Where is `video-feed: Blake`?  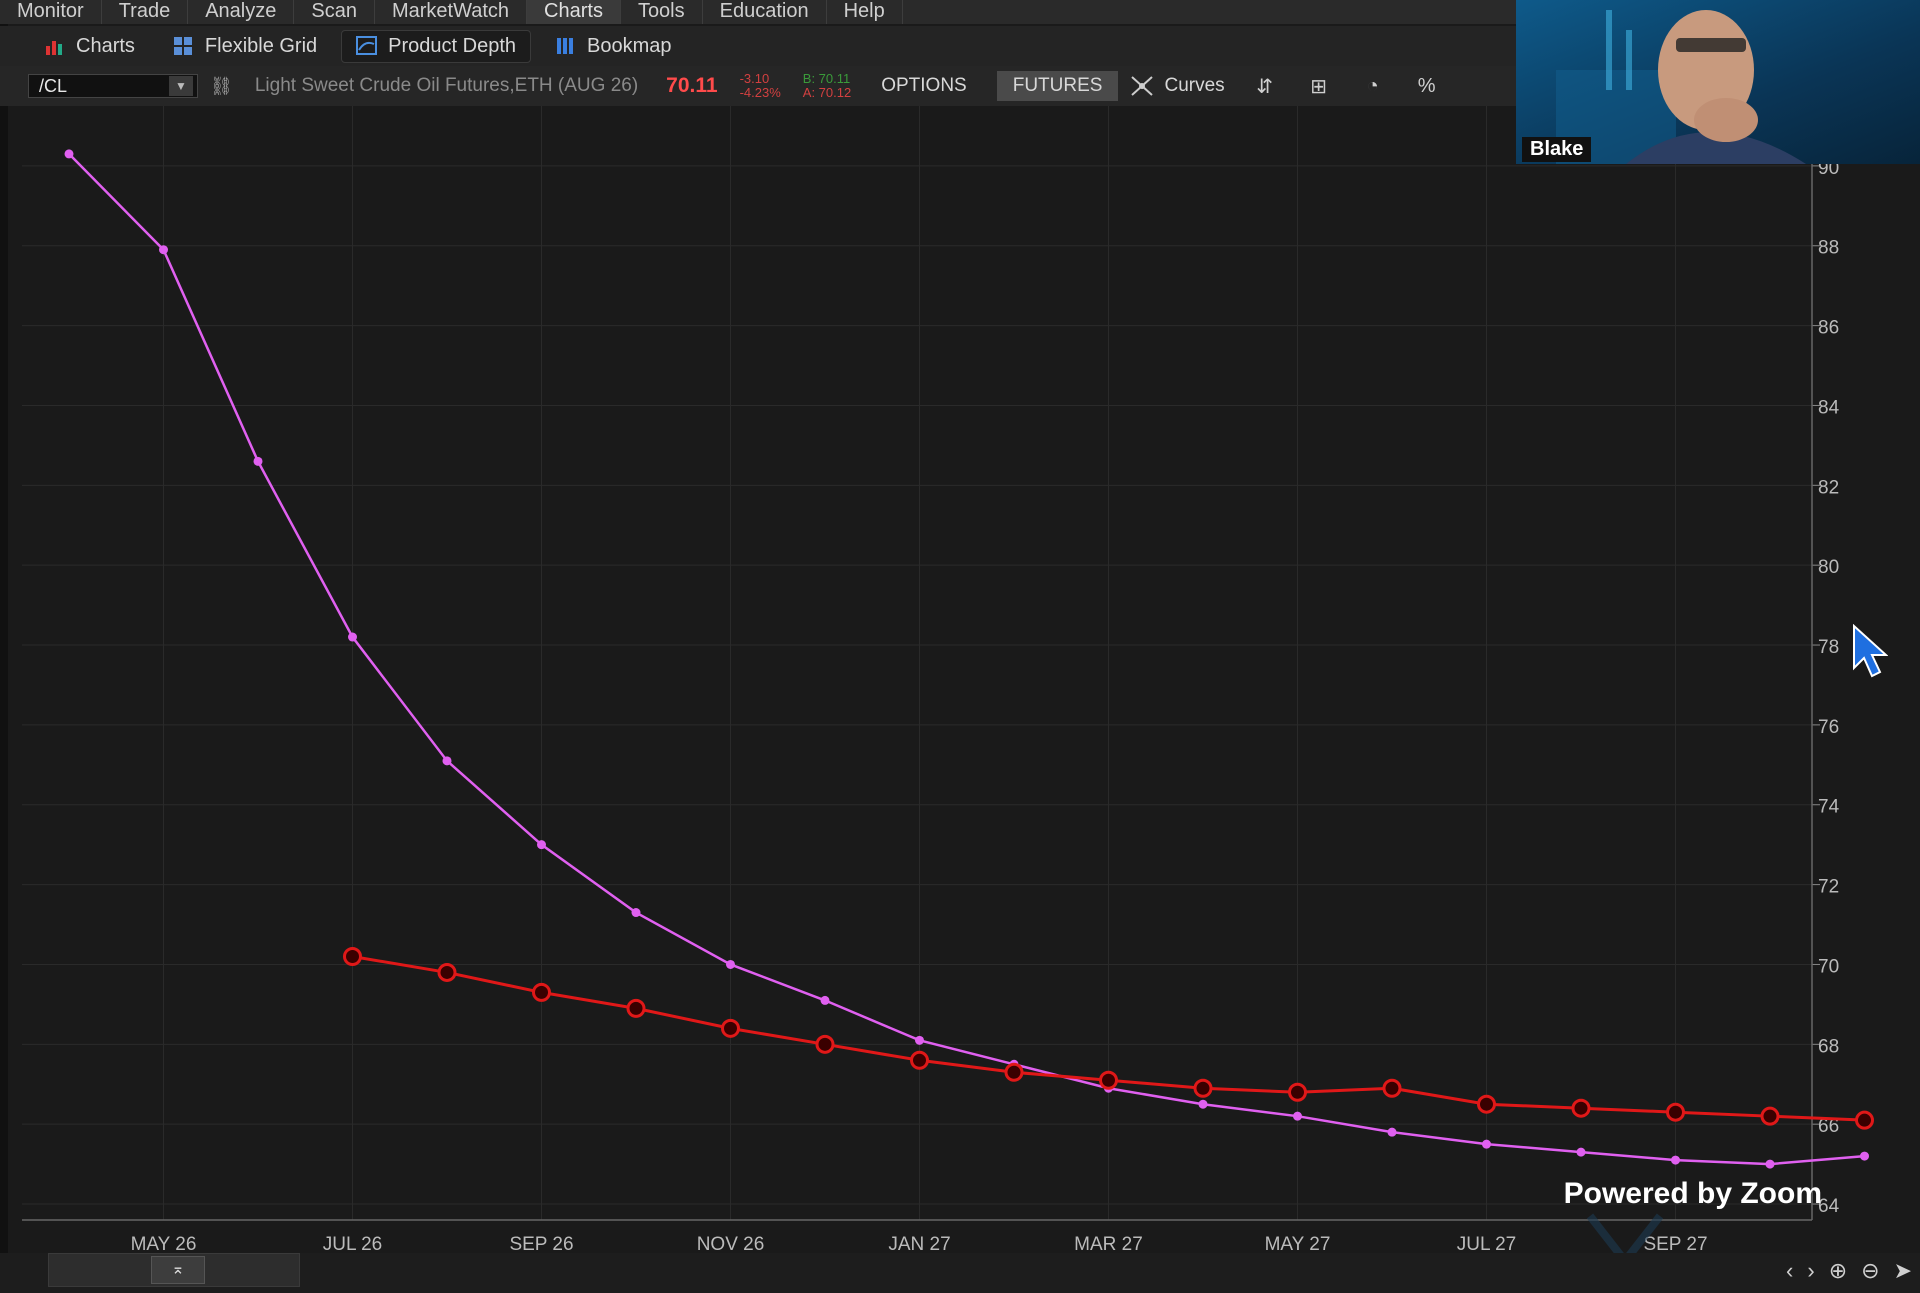 video-feed: Blake is located at coordinates (1718, 82).